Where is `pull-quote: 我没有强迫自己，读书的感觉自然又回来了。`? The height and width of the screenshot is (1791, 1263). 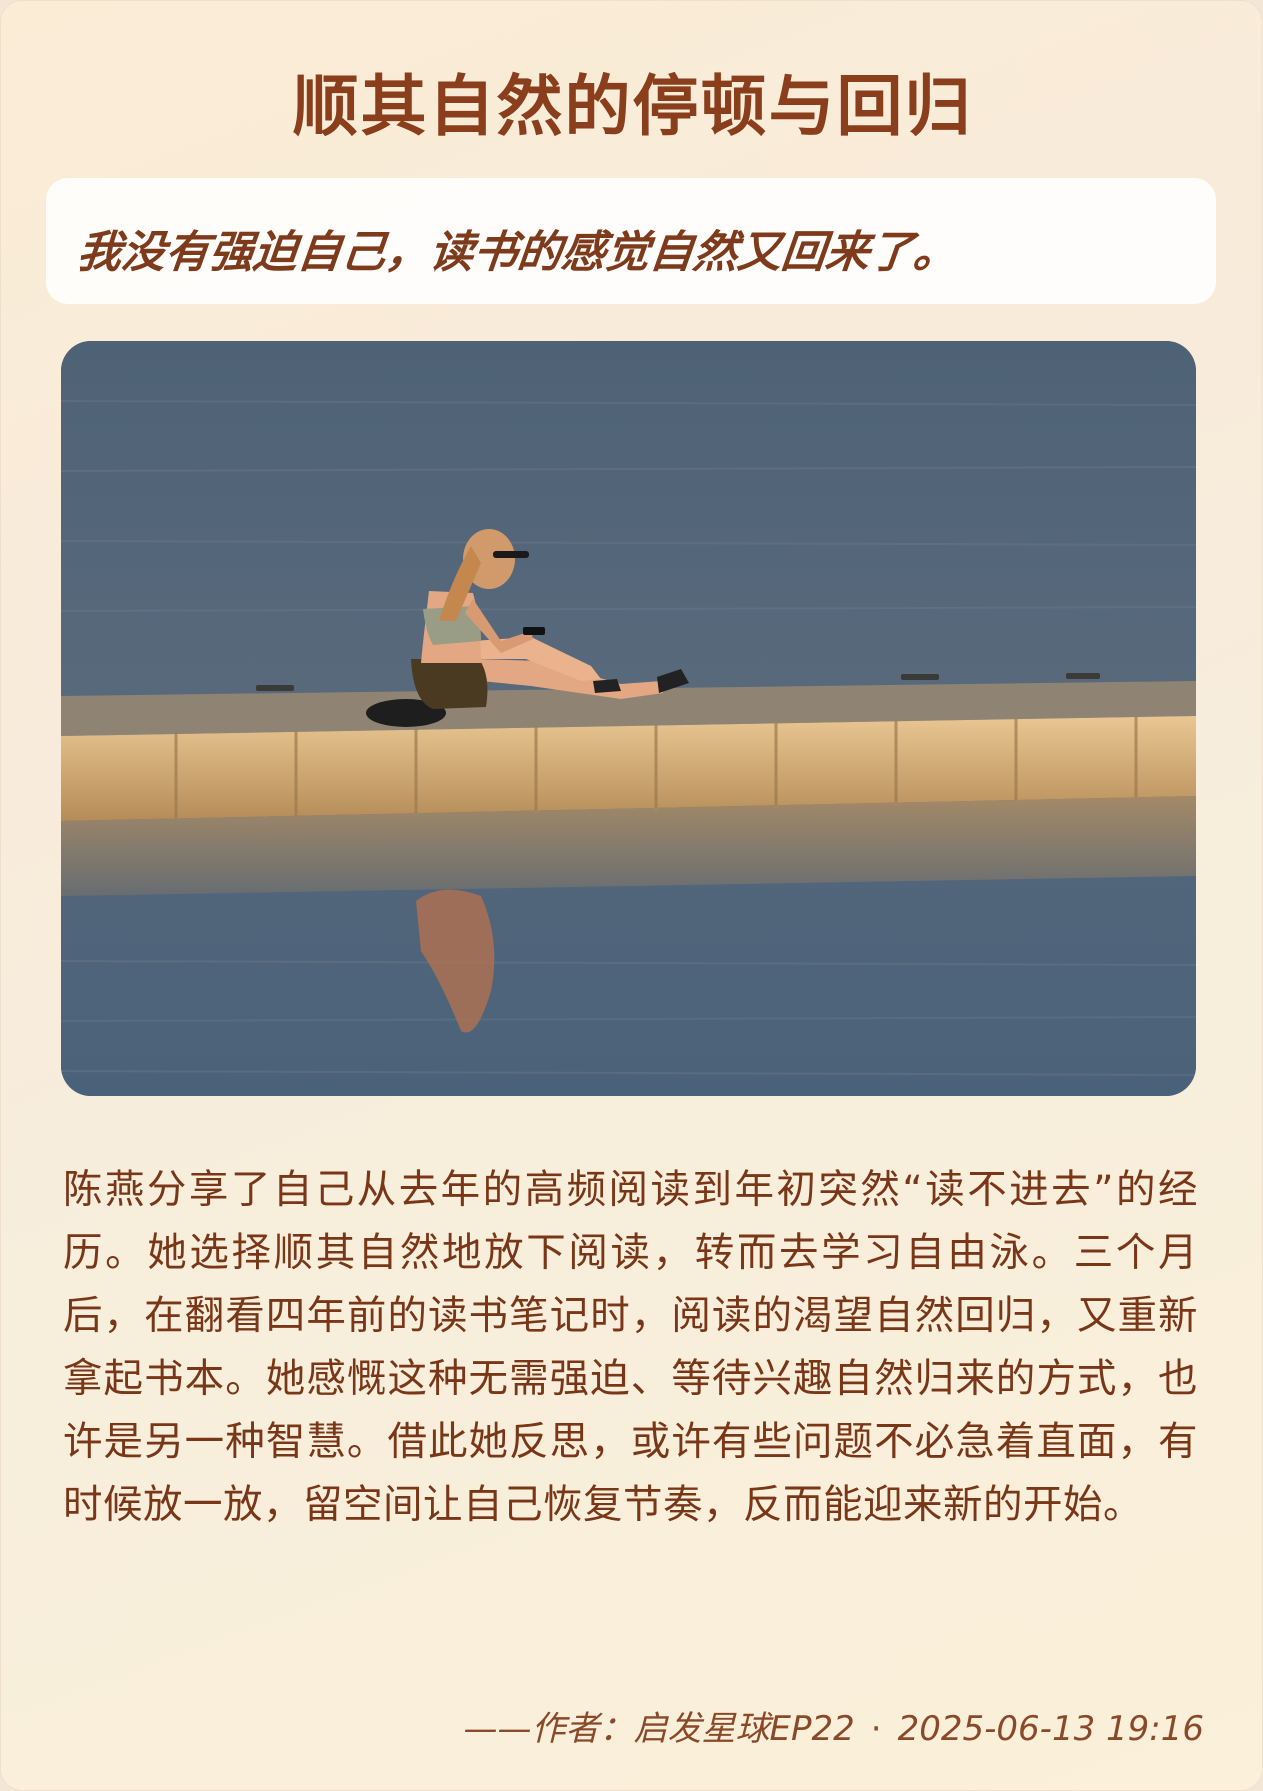
pull-quote: 我没有强迫自己，读书的感觉自然又回来了。 is located at coordinates (517, 252).